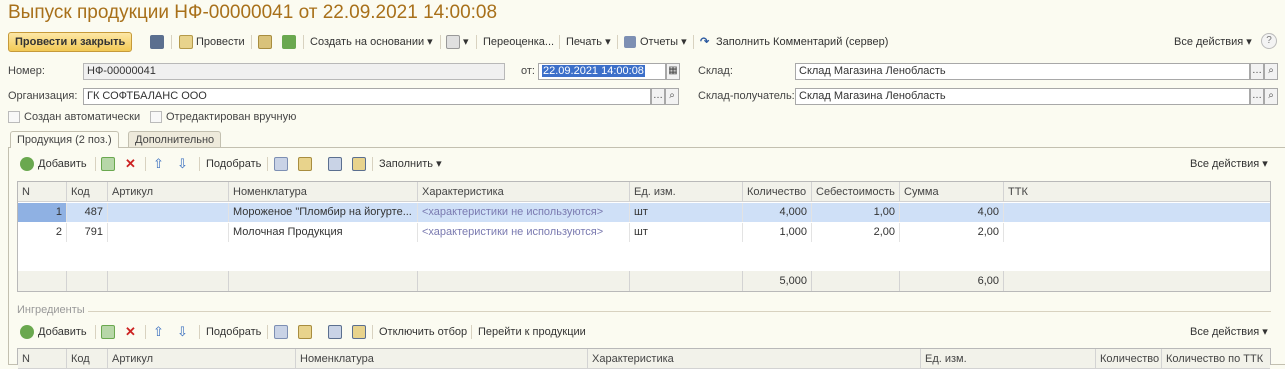 The width and height of the screenshot is (1285, 369). Describe the element at coordinates (856, 212) in the screenshot. I see `cell-cost: 1,00` at that location.